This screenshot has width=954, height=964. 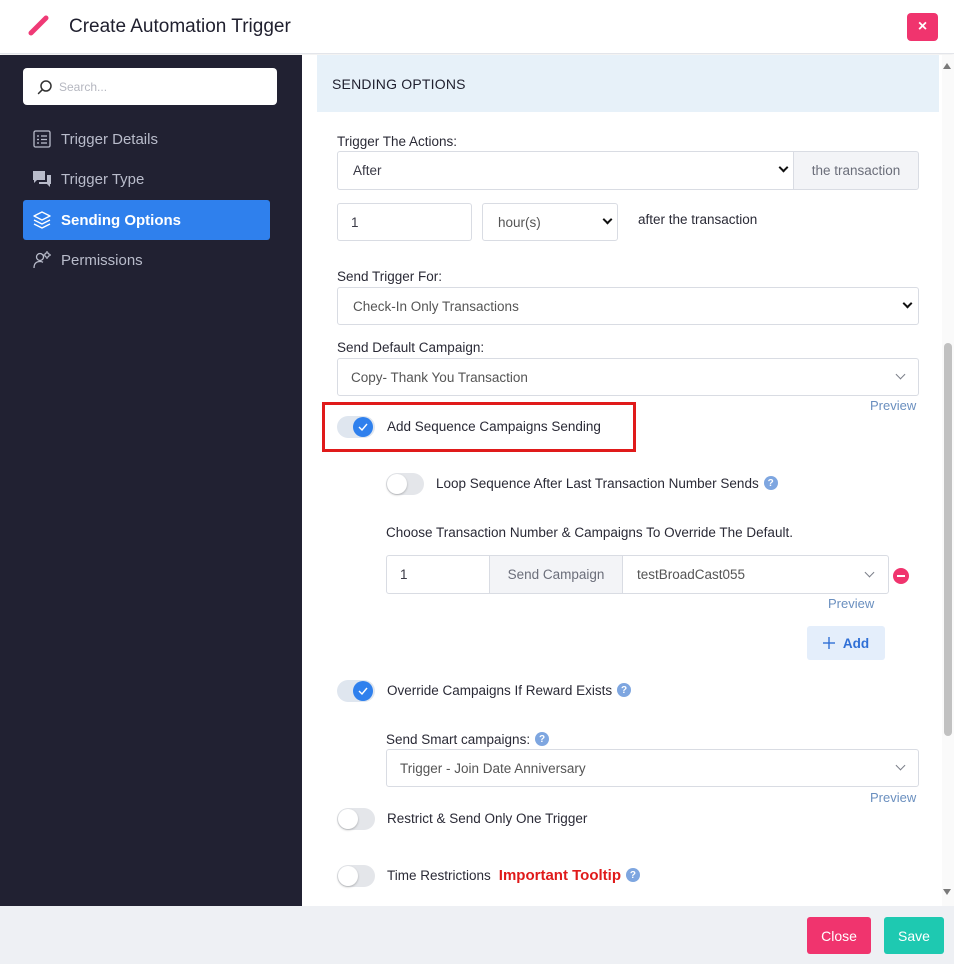 What do you see at coordinates (109, 139) in the screenshot?
I see `sidebar-item-label: Trigger Details` at bounding box center [109, 139].